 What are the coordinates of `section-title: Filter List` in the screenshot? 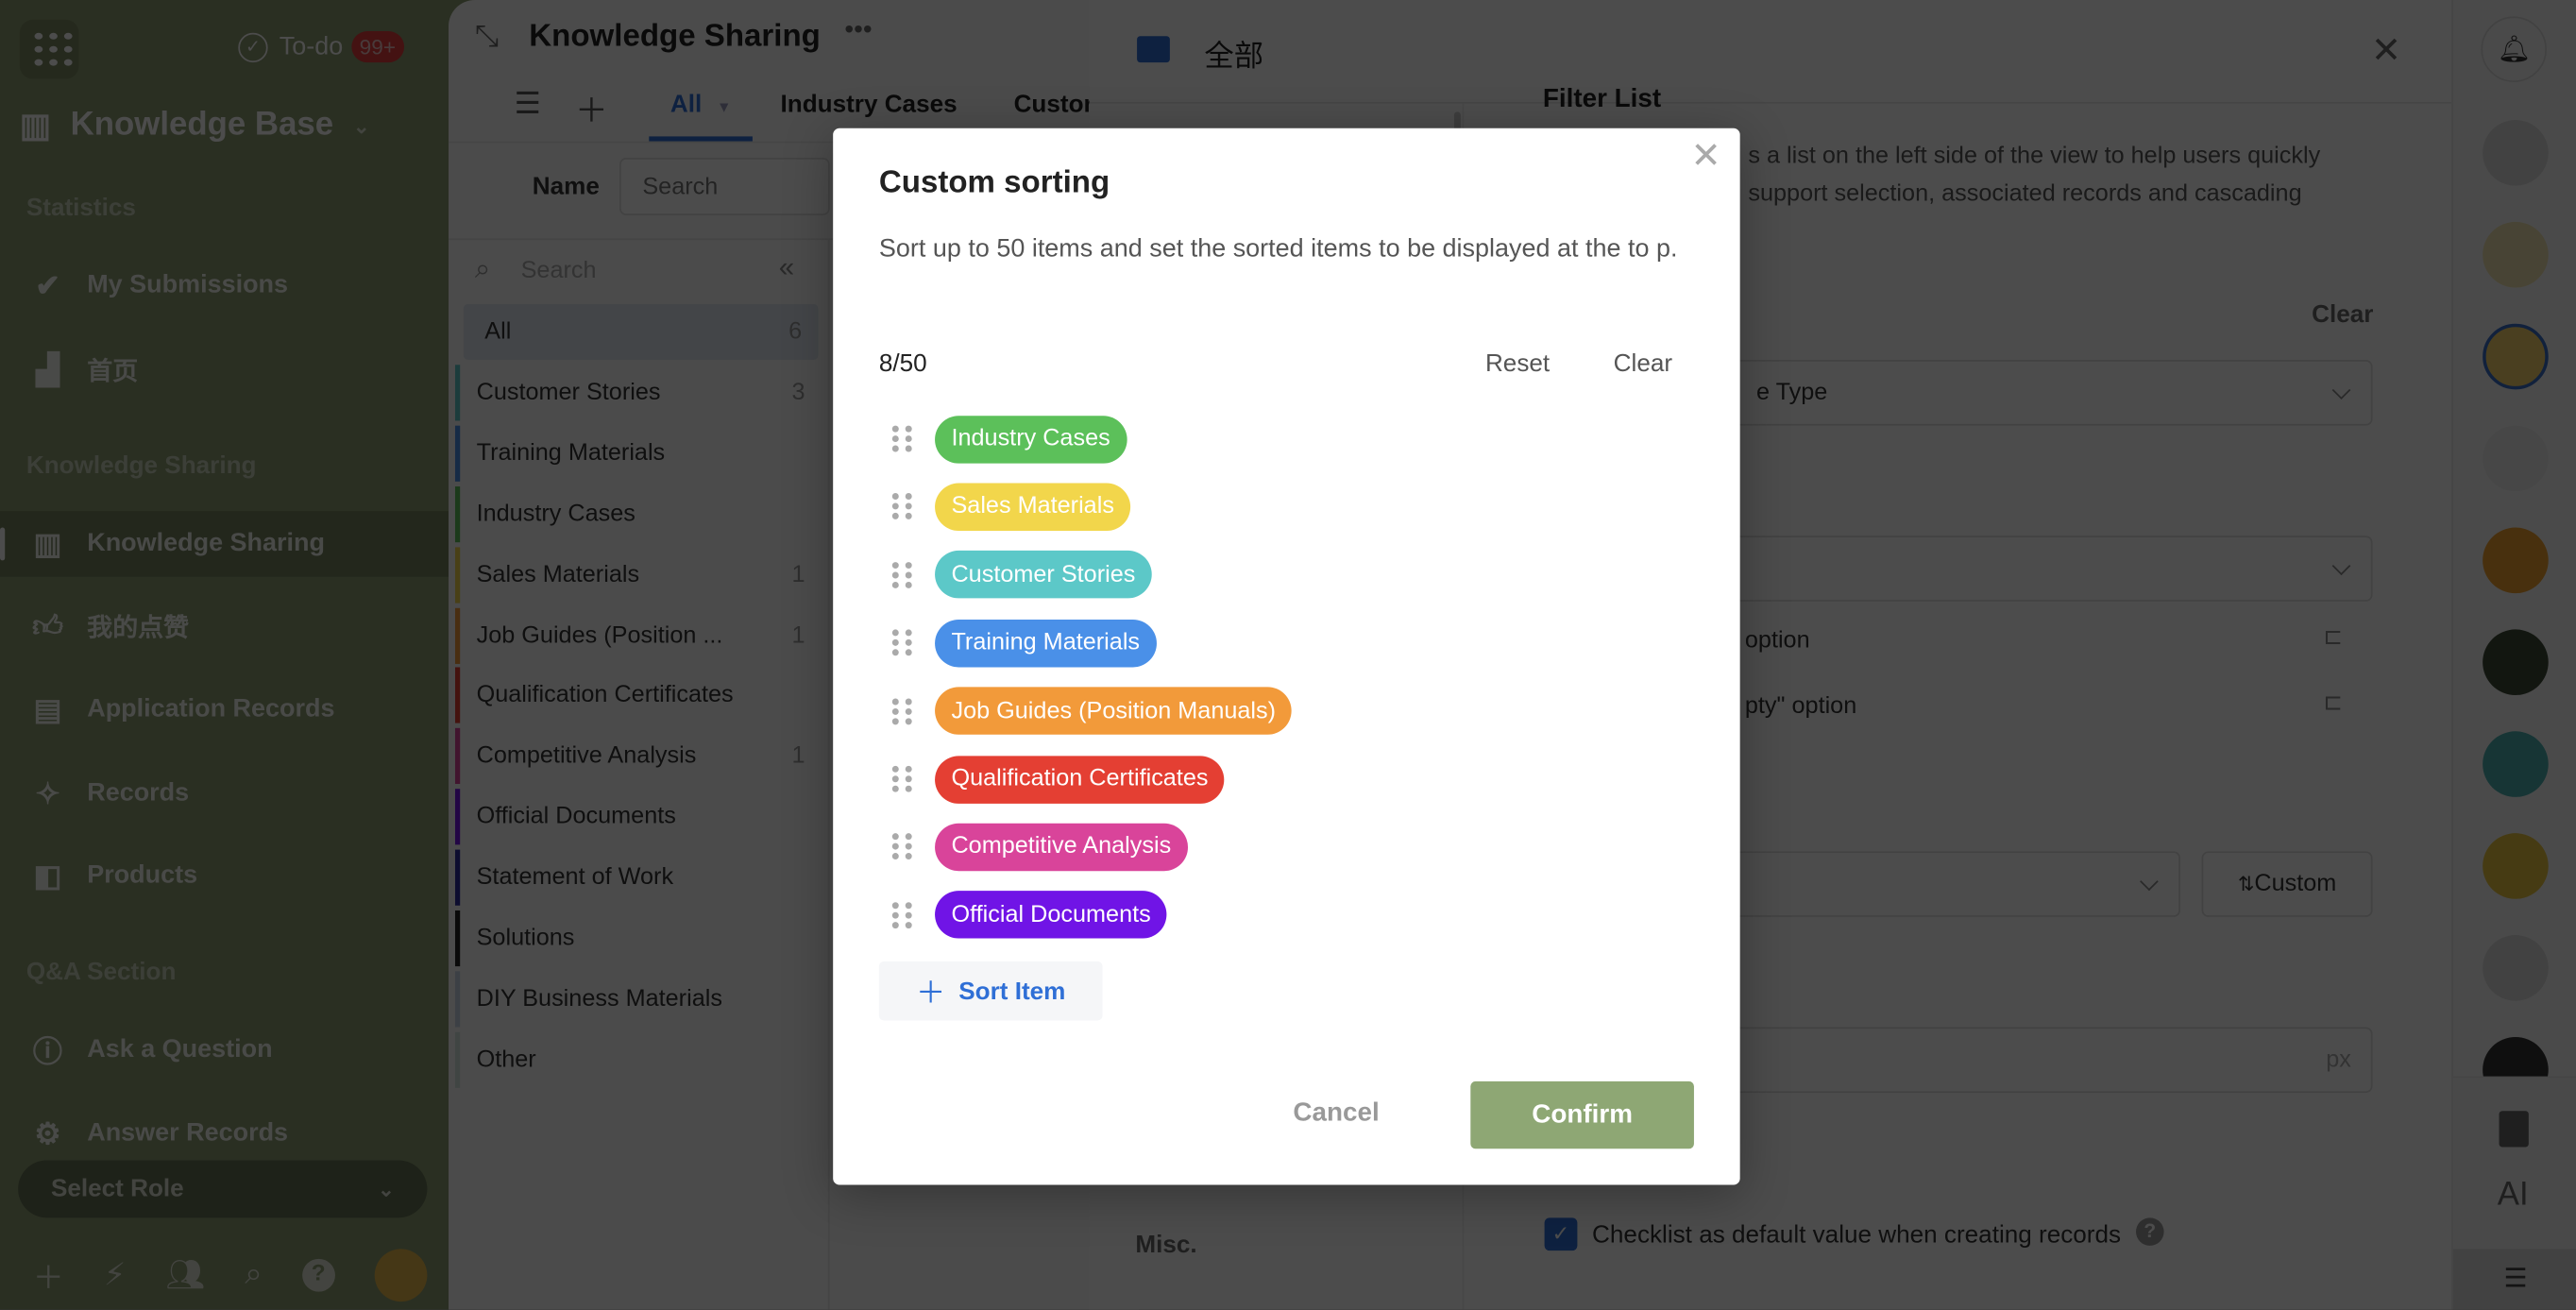 It's located at (1602, 99).